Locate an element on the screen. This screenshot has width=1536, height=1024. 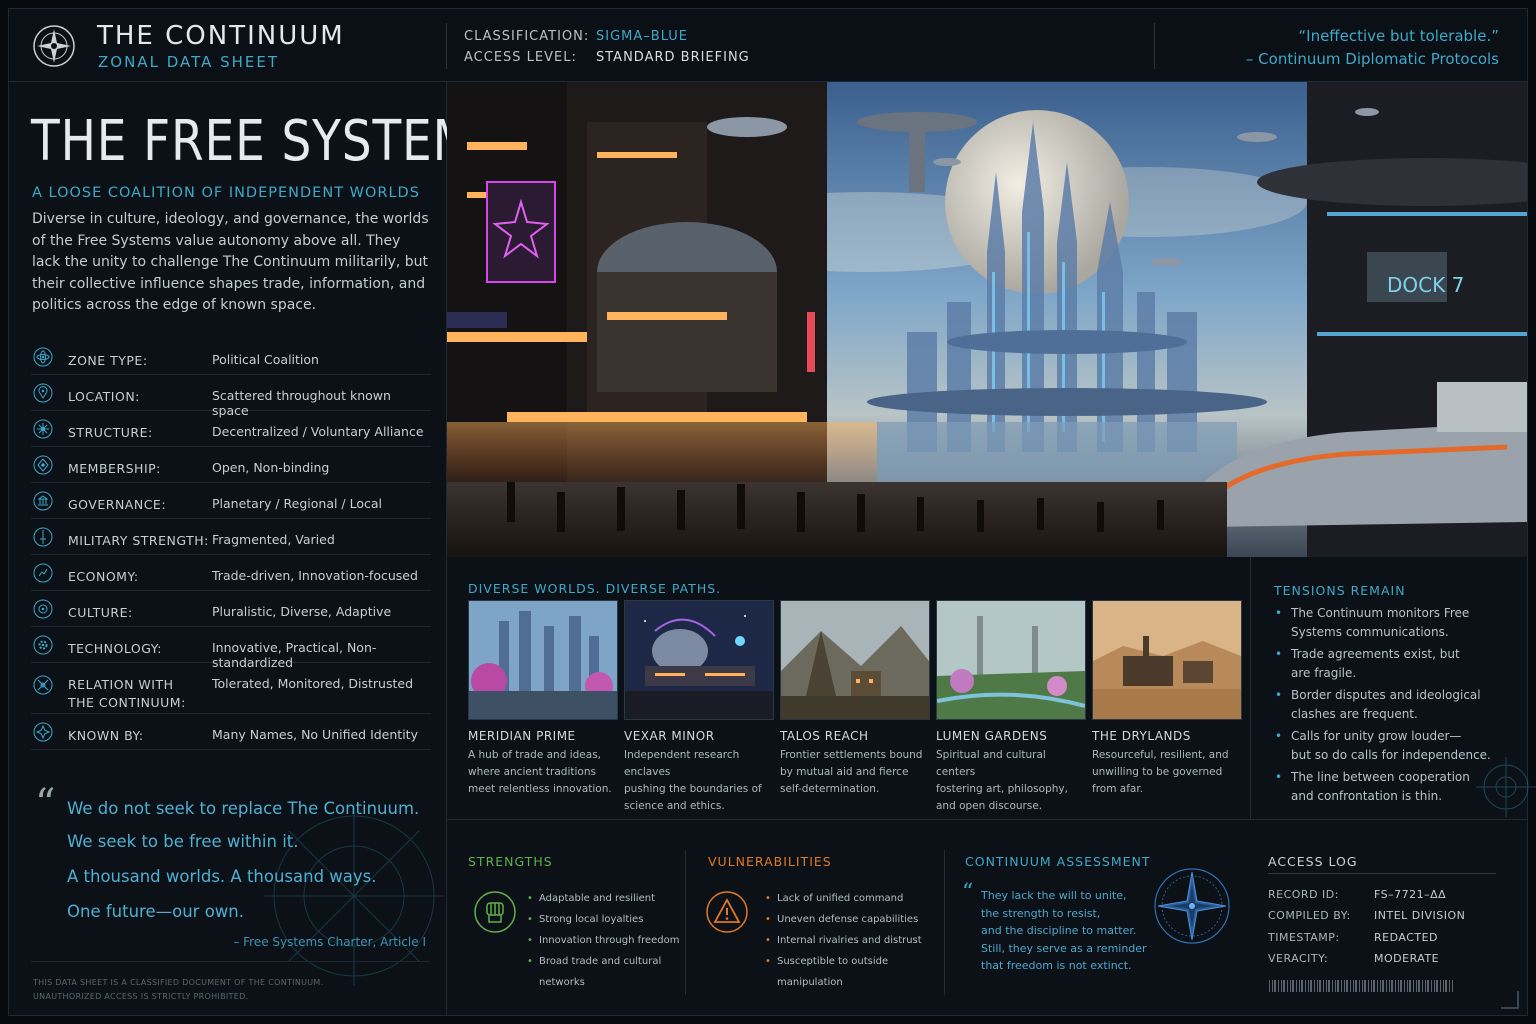
classification-label: CLASSIFICATION: is located at coordinates (527, 36).